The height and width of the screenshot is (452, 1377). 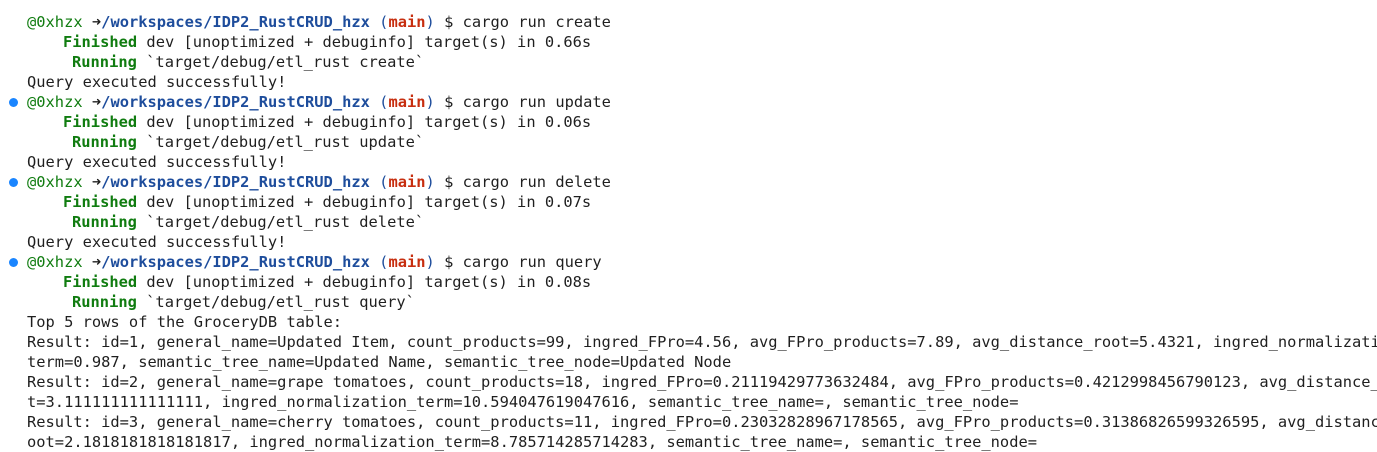 What do you see at coordinates (532, 262) in the screenshot?
I see `command-text: cargo run query` at bounding box center [532, 262].